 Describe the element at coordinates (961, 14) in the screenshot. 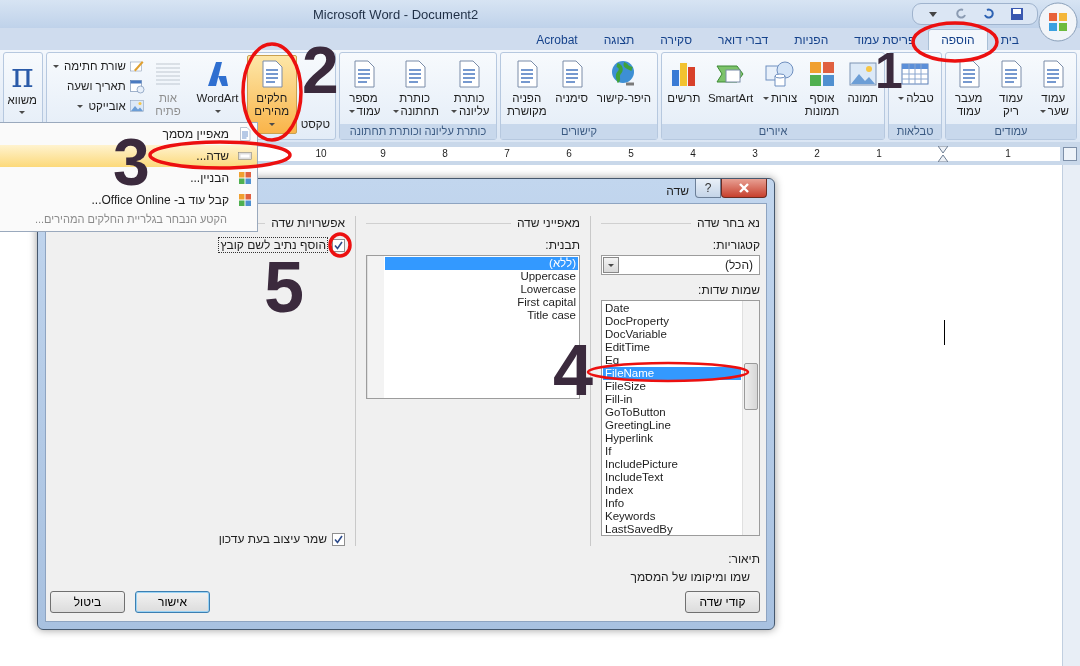

I see `redo-icon` at that location.